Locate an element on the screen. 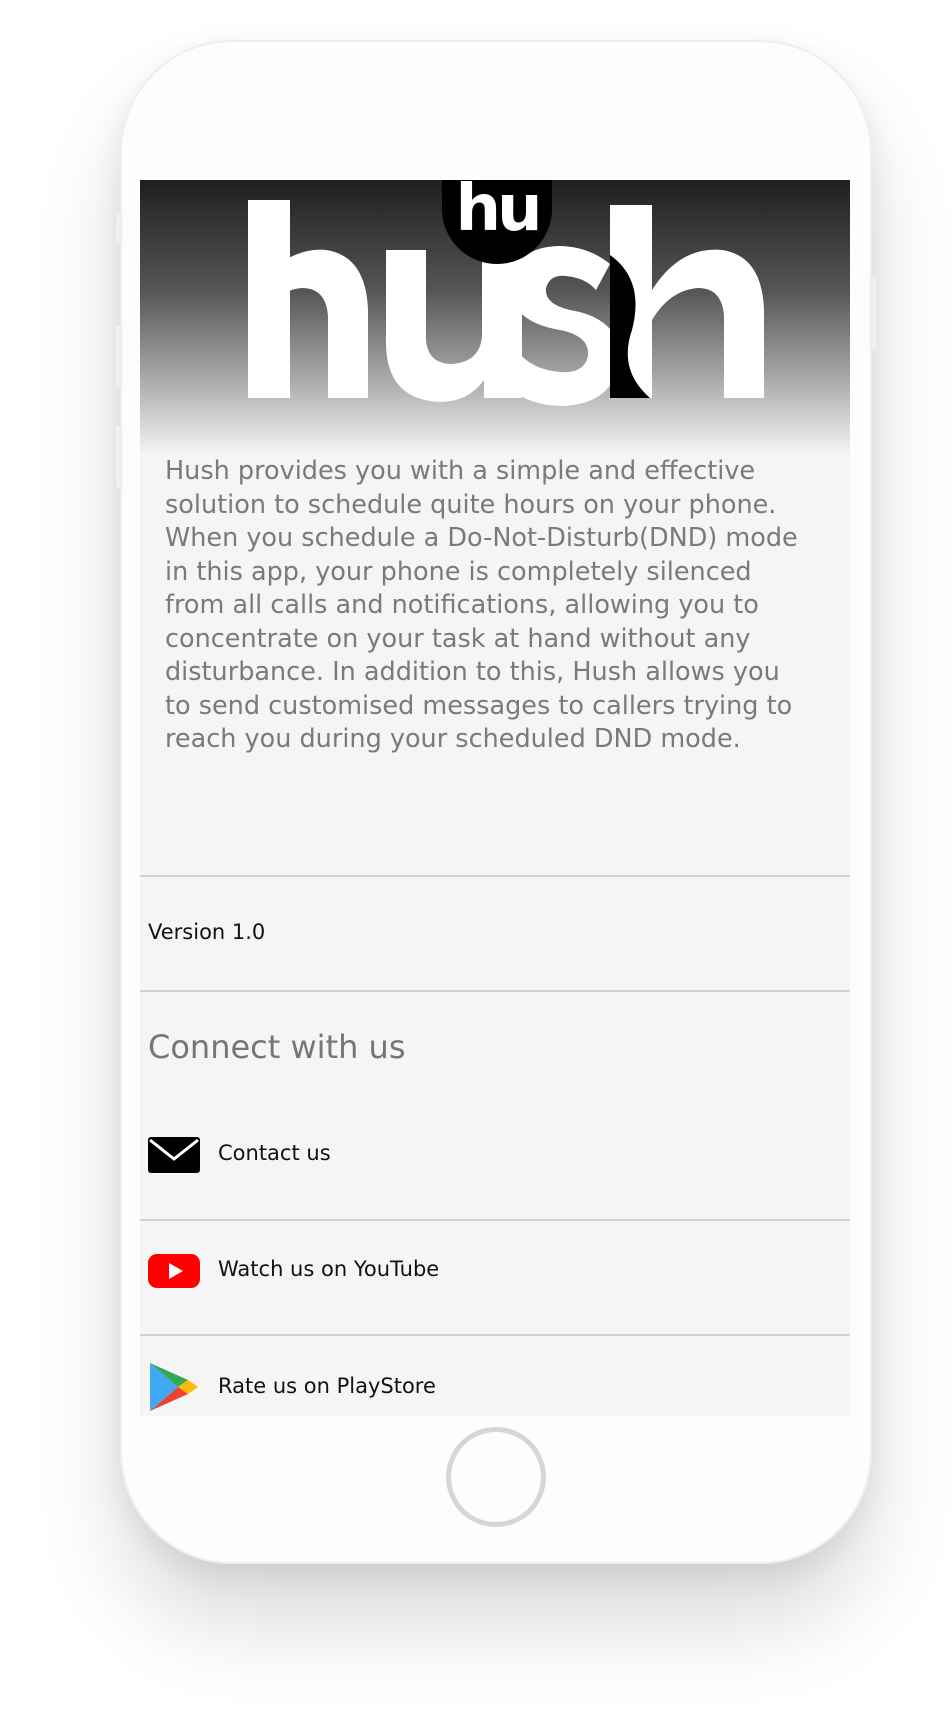 The height and width of the screenshot is (1724, 952). youtube-icon is located at coordinates (174, 1271).